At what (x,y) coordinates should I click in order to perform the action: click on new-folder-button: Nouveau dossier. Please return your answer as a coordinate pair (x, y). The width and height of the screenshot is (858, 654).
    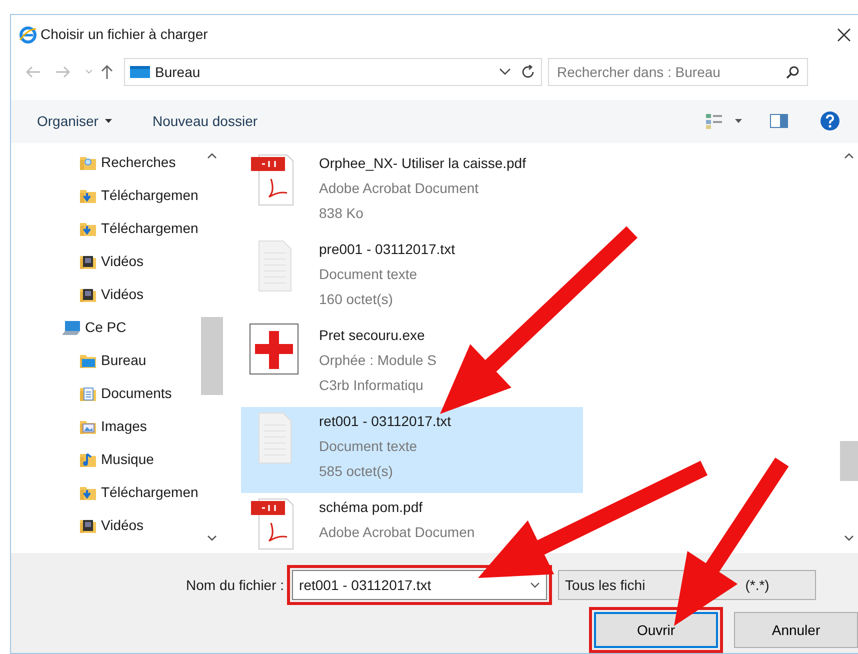
    Looking at the image, I should click on (205, 121).